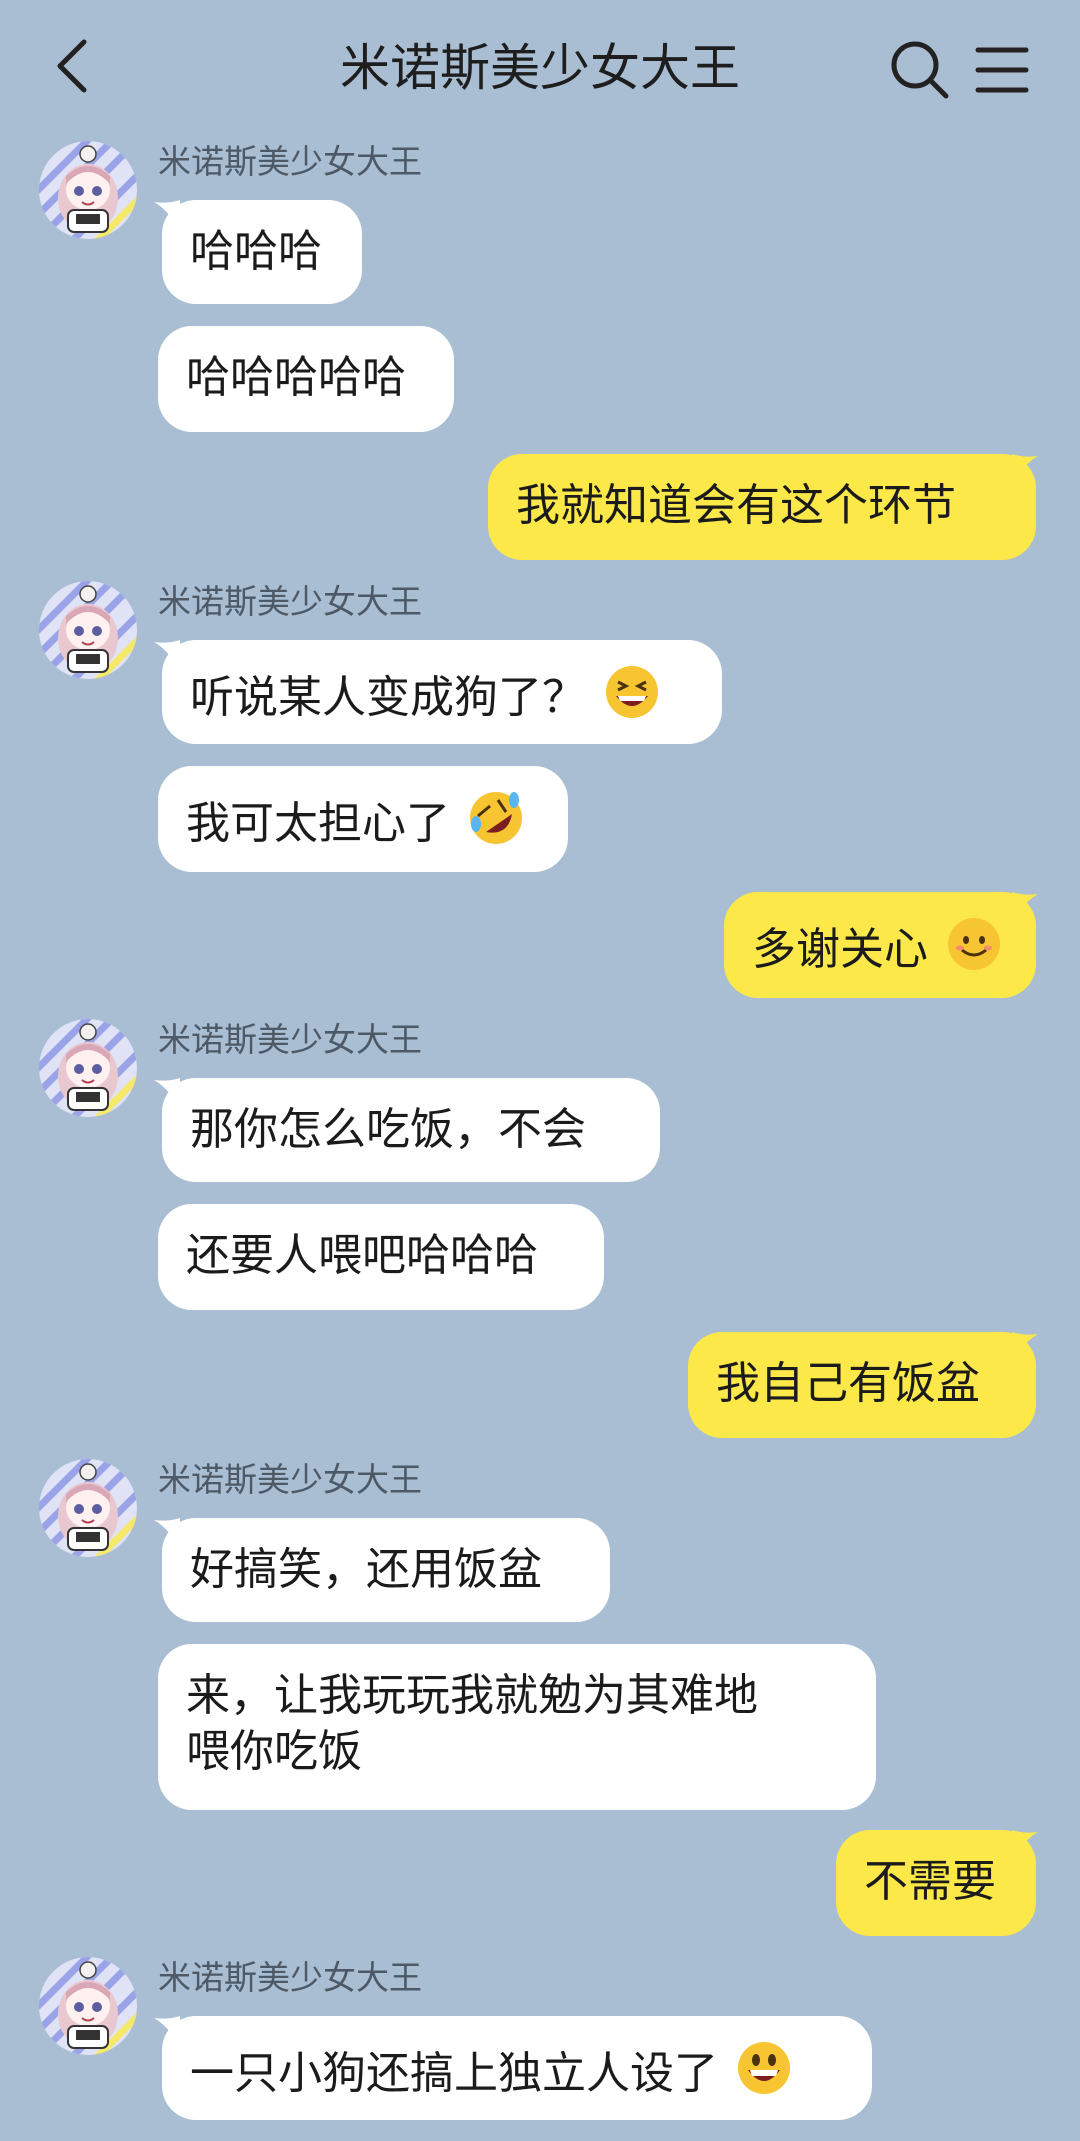  Describe the element at coordinates (632, 692) in the screenshot. I see `grinning-squinting-face-icon` at that location.